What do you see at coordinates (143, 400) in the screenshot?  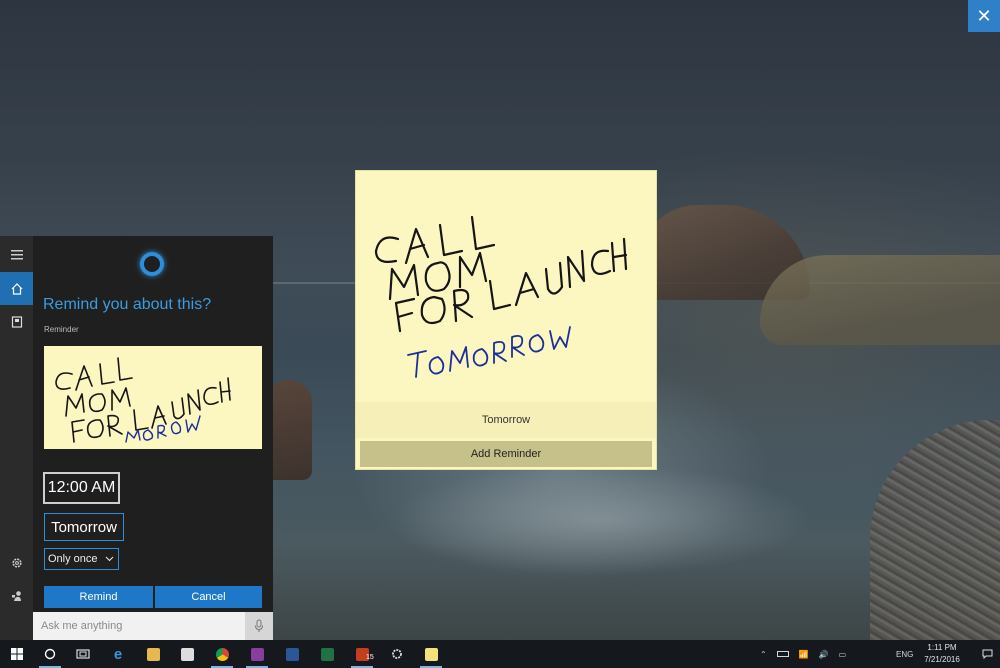 I see `thumbnail-note-ink` at bounding box center [143, 400].